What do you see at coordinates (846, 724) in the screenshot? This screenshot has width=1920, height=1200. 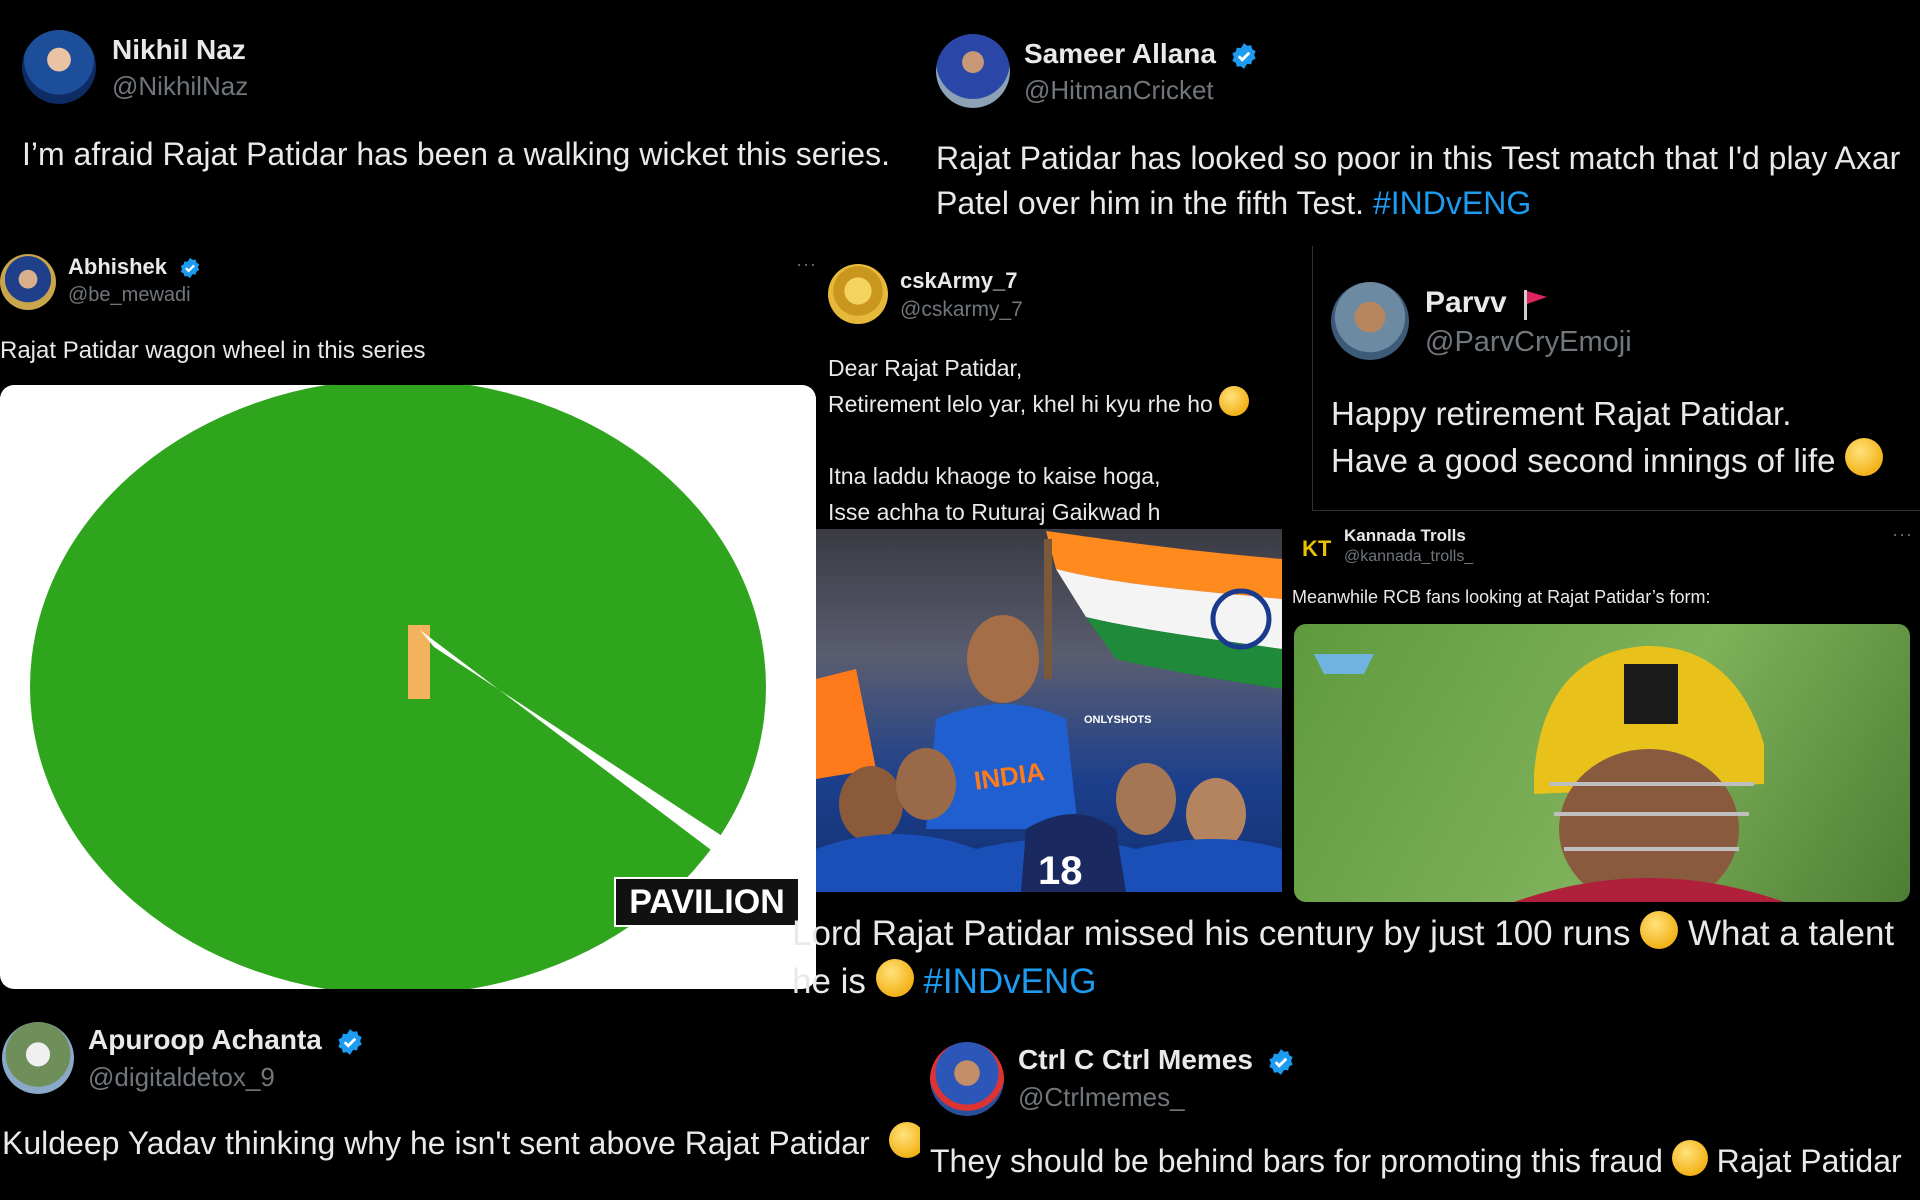 I see `orange-flag` at bounding box center [846, 724].